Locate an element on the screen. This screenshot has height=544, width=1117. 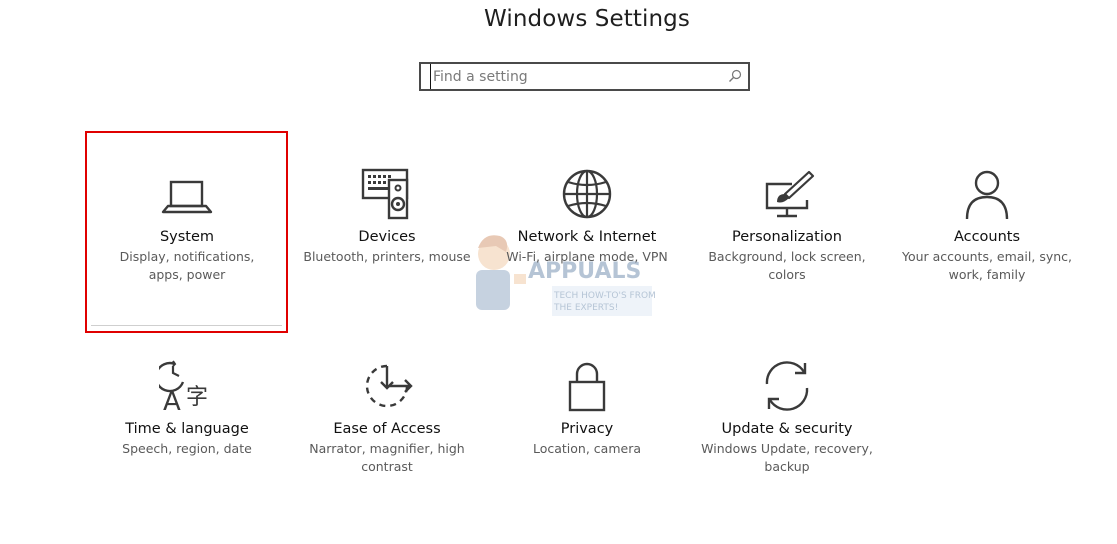
search-box is located at coordinates (584, 76).